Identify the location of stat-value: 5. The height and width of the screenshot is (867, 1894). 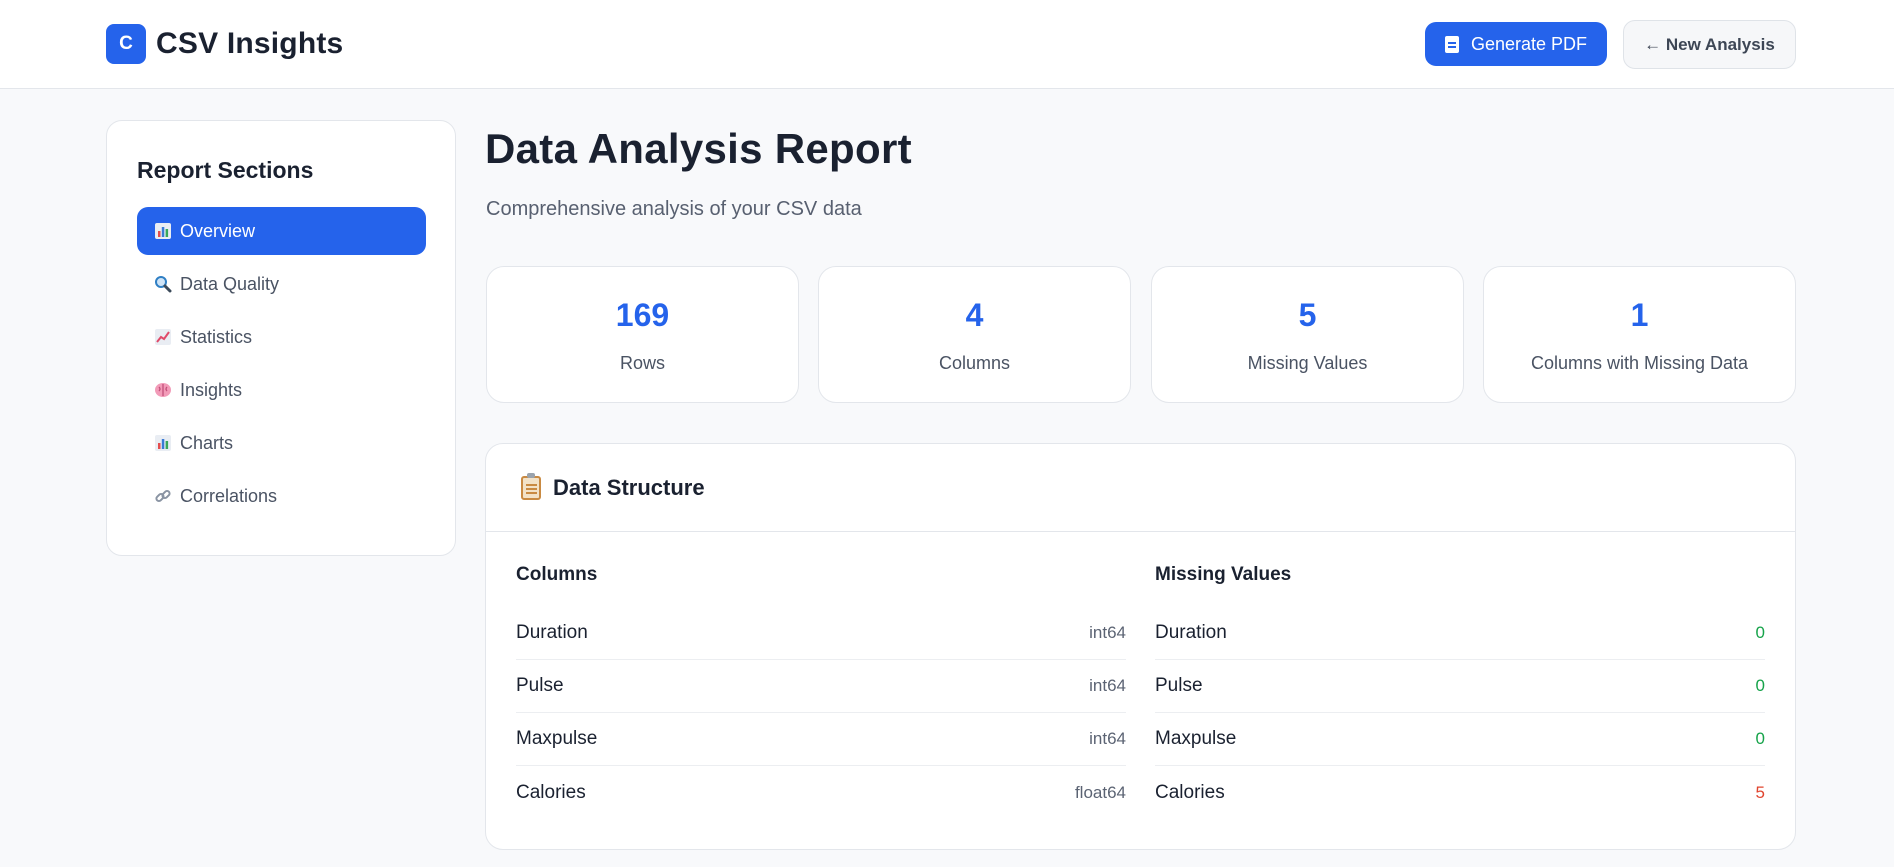
(1307, 315).